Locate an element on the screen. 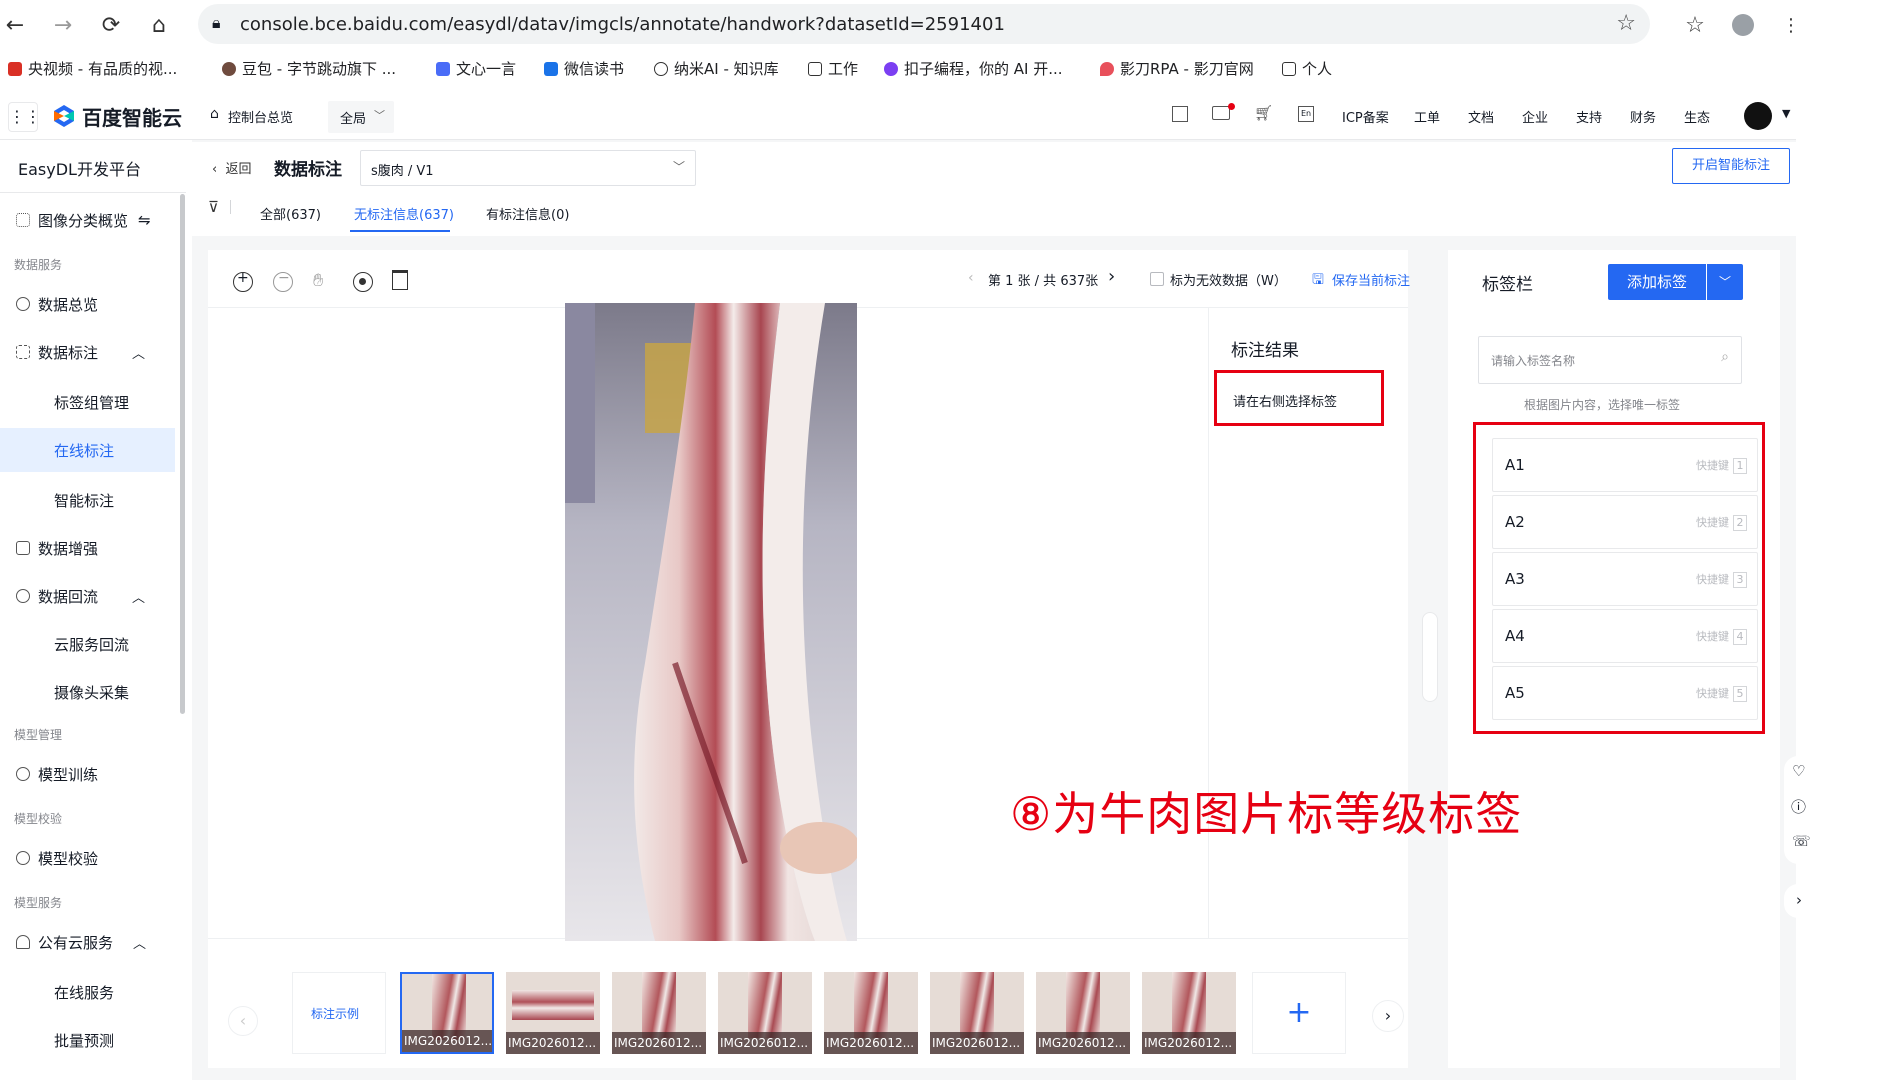 This screenshot has height=1080, width=1900. sidebar-item-cloud-reflow: 云服务回流 is located at coordinates (87, 644).